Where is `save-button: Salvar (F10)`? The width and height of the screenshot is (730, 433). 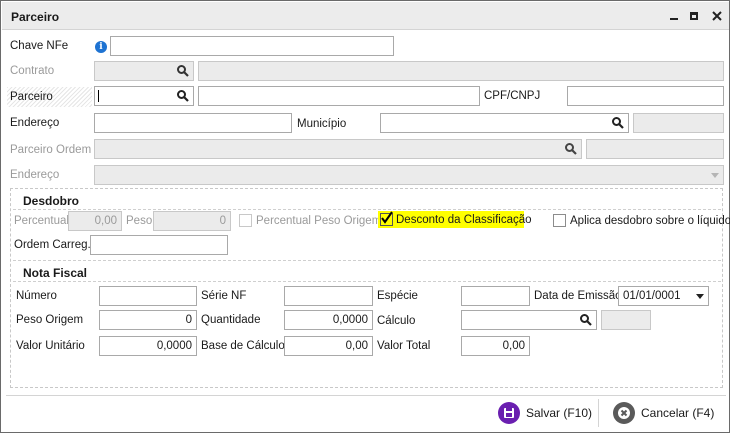 save-button: Salvar (F10) is located at coordinates (545, 413).